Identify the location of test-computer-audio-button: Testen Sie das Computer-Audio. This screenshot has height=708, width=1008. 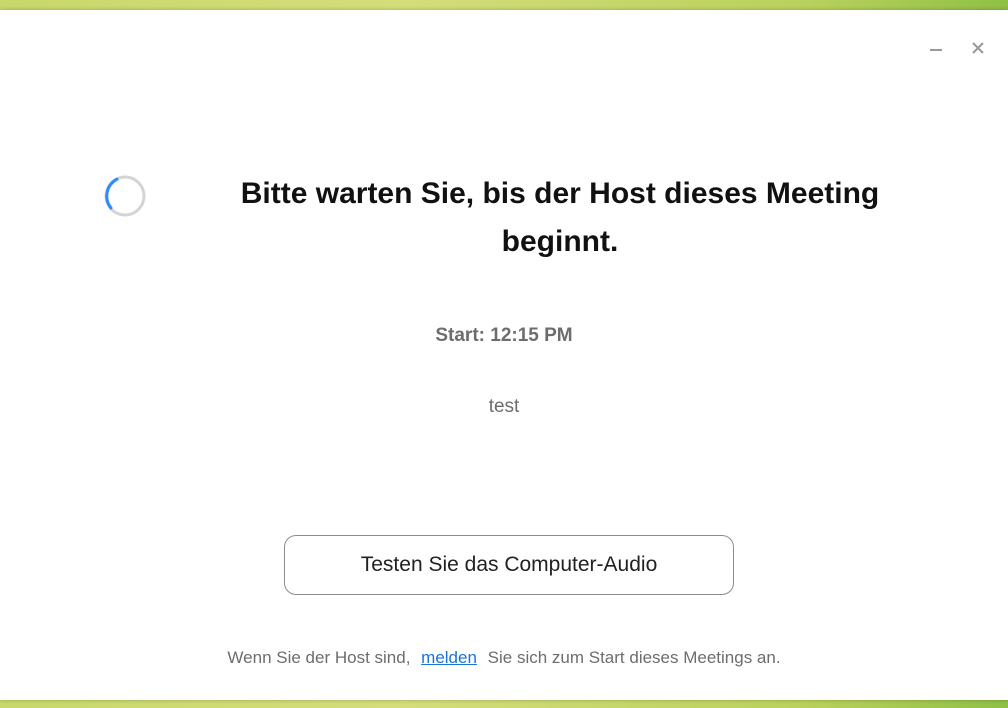
(509, 565).